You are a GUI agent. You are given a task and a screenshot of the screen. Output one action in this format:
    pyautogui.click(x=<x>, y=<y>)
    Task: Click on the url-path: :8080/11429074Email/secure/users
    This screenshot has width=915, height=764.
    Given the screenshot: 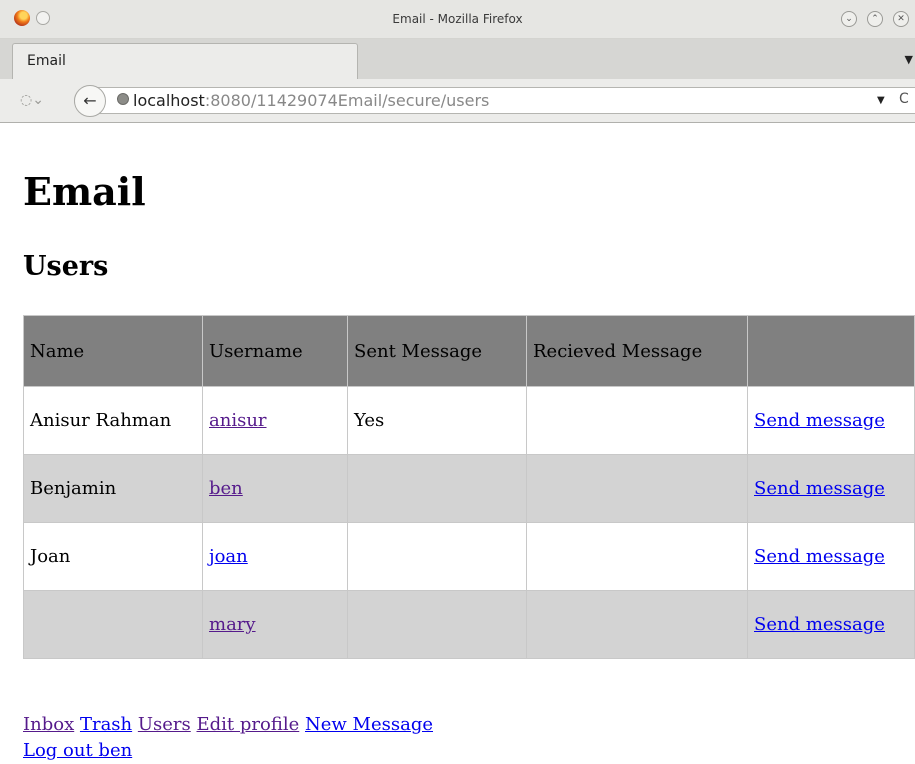 What is the action you would take?
    pyautogui.click(x=347, y=100)
    